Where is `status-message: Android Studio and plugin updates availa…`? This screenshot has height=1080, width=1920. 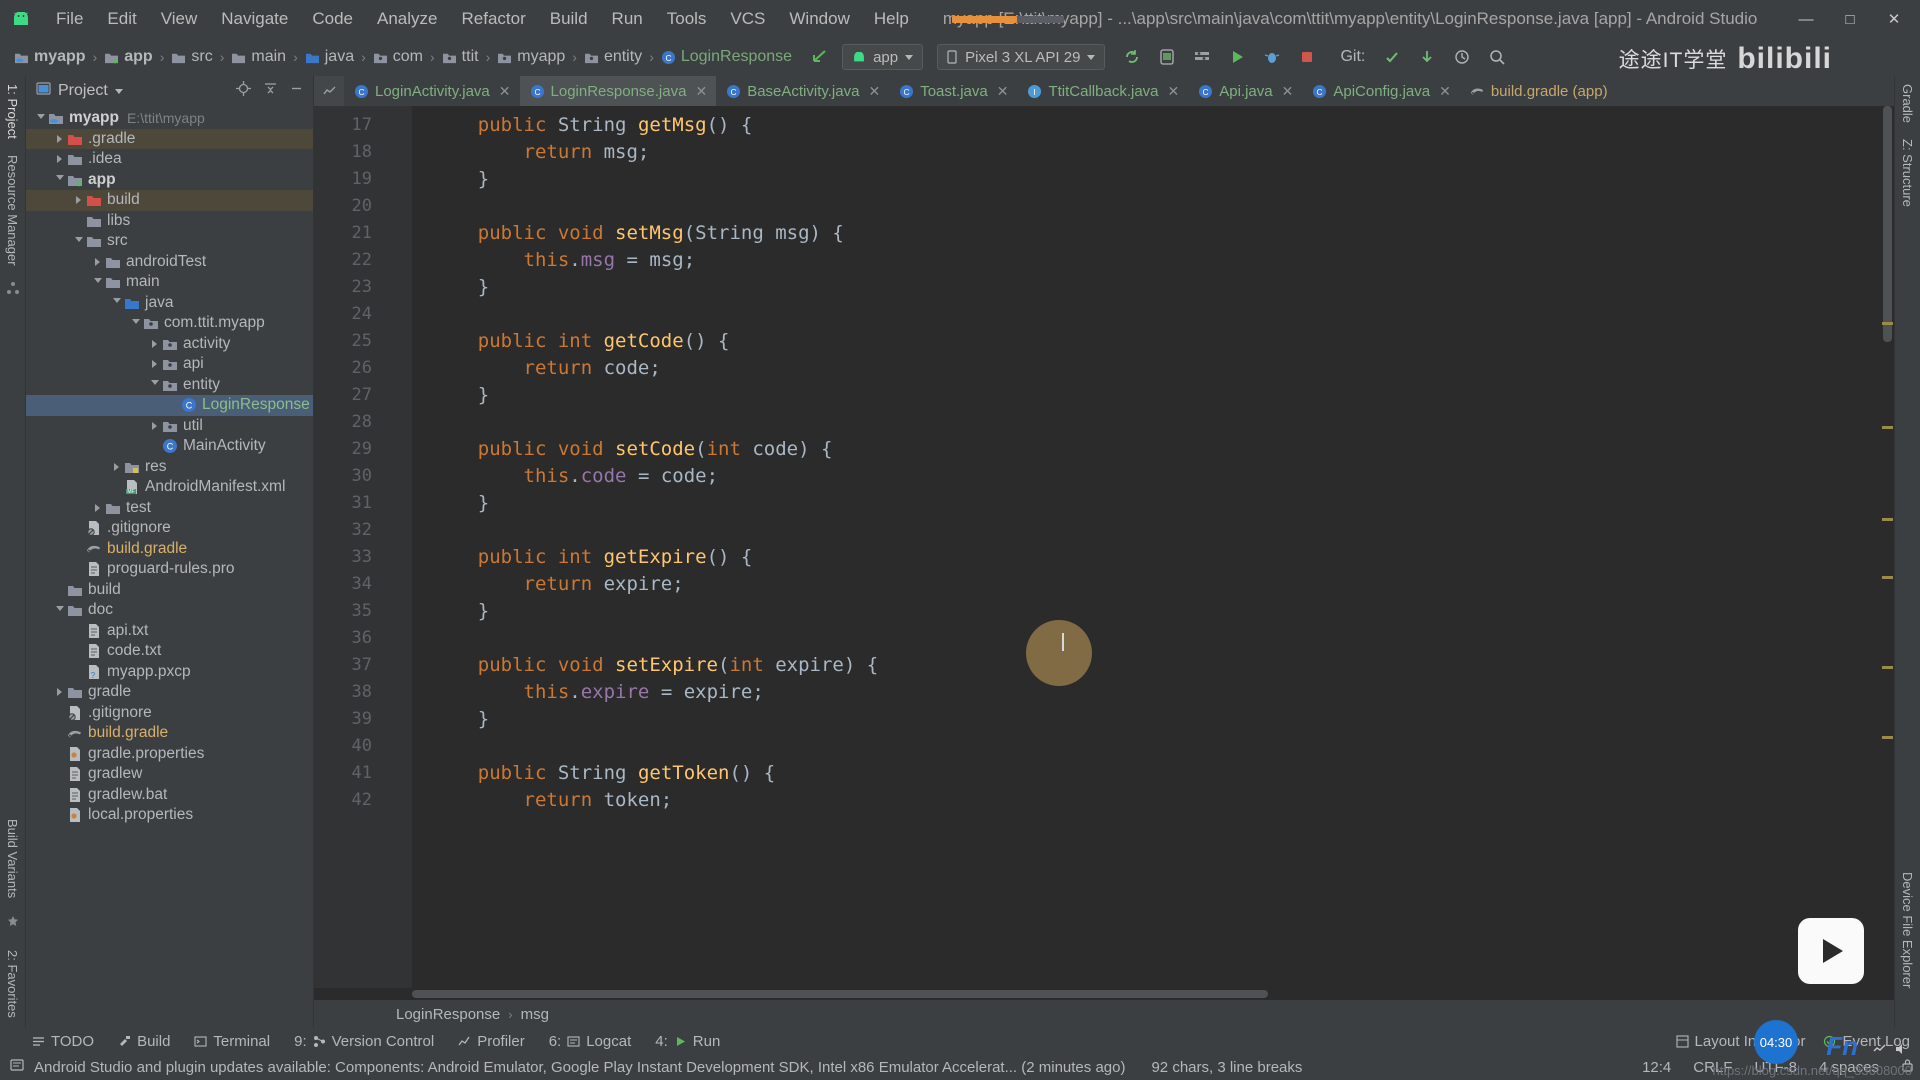
status-message: Android Studio and plugin updates availa… is located at coordinates (579, 1067).